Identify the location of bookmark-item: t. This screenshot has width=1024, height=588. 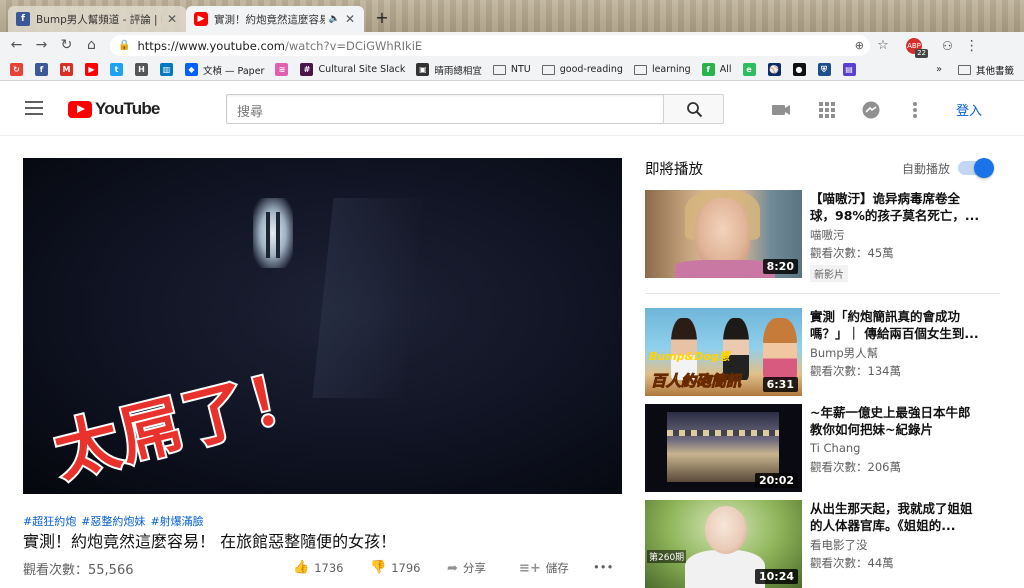
(116, 69).